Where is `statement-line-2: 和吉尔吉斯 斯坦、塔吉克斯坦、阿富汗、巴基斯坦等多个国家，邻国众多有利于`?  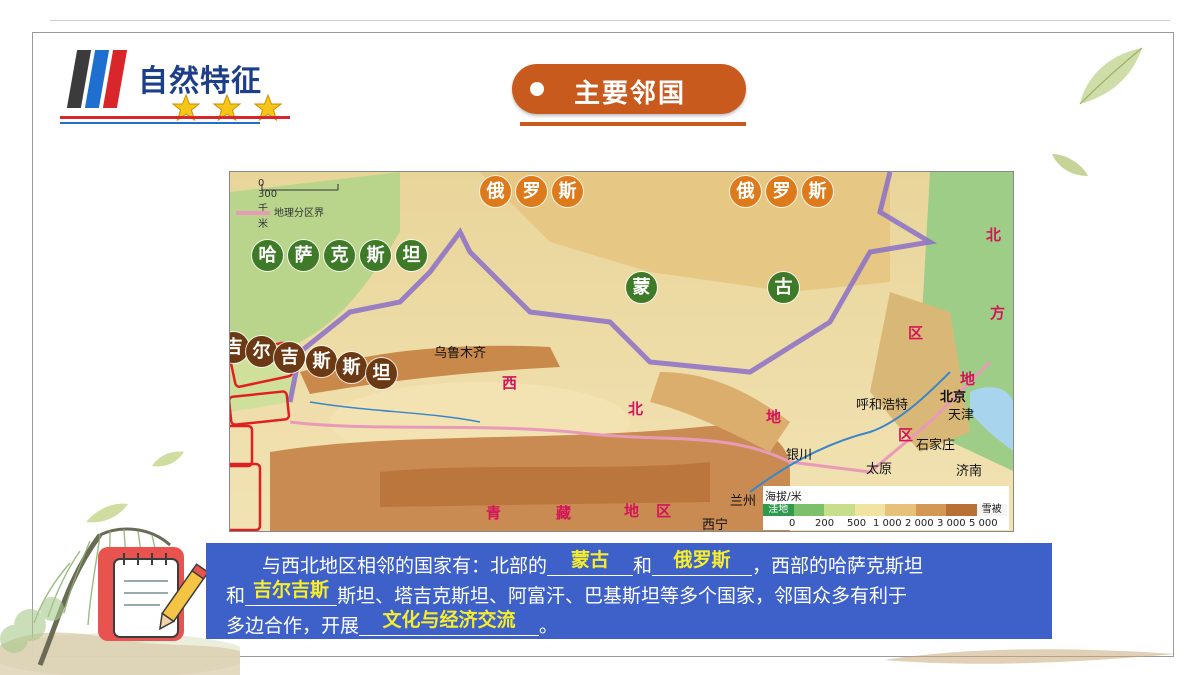
statement-line-2: 和吉尔吉斯 斯坦、塔吉克斯坦、阿富汗、巴基斯坦等多个国家，邻国众多有利于 is located at coordinates (629, 595).